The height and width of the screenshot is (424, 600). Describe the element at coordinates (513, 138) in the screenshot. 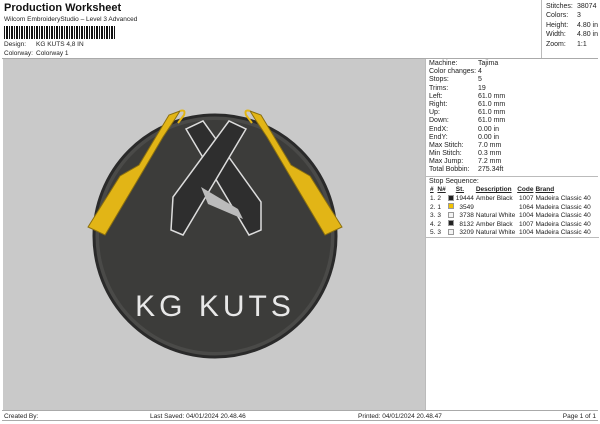

I see `machine-info-row: EndY: 0.00 in` at that location.